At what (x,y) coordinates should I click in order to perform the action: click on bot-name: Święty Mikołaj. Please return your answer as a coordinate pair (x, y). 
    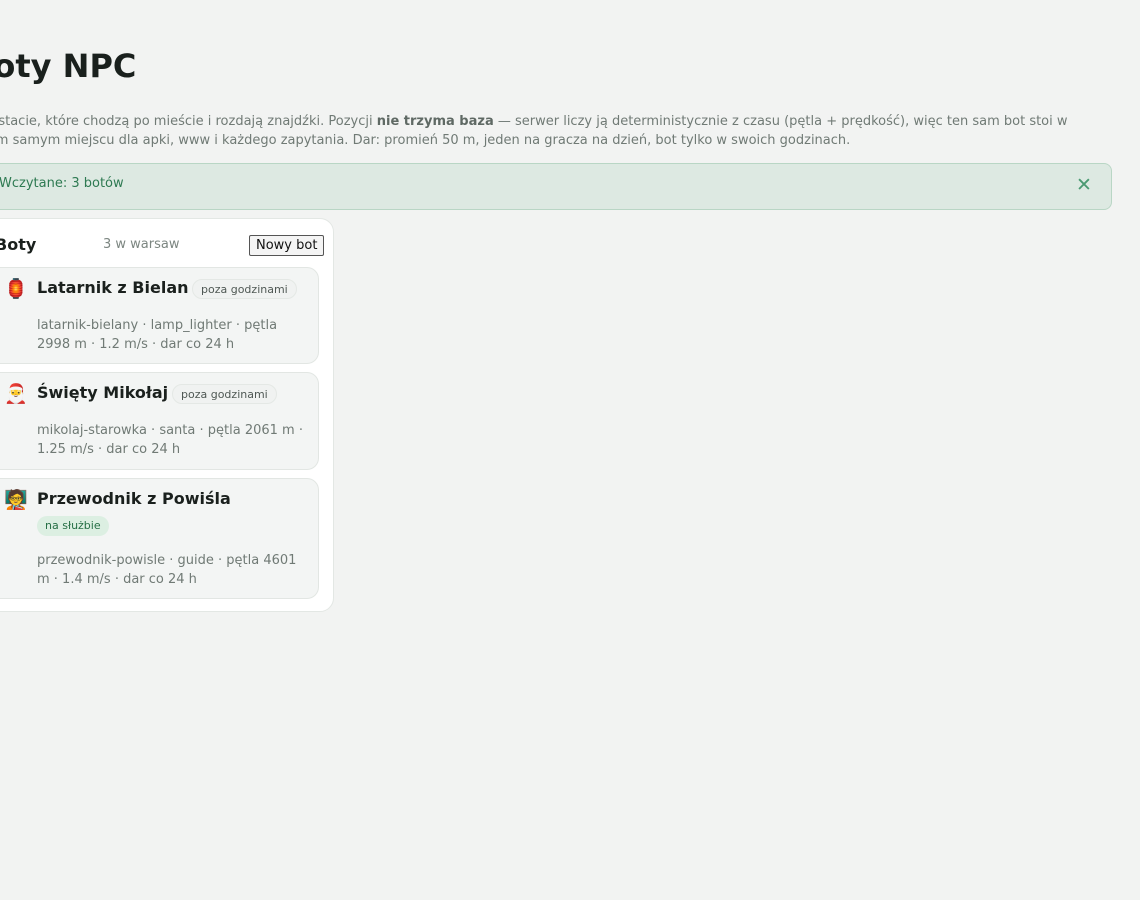
    Looking at the image, I should click on (103, 392).